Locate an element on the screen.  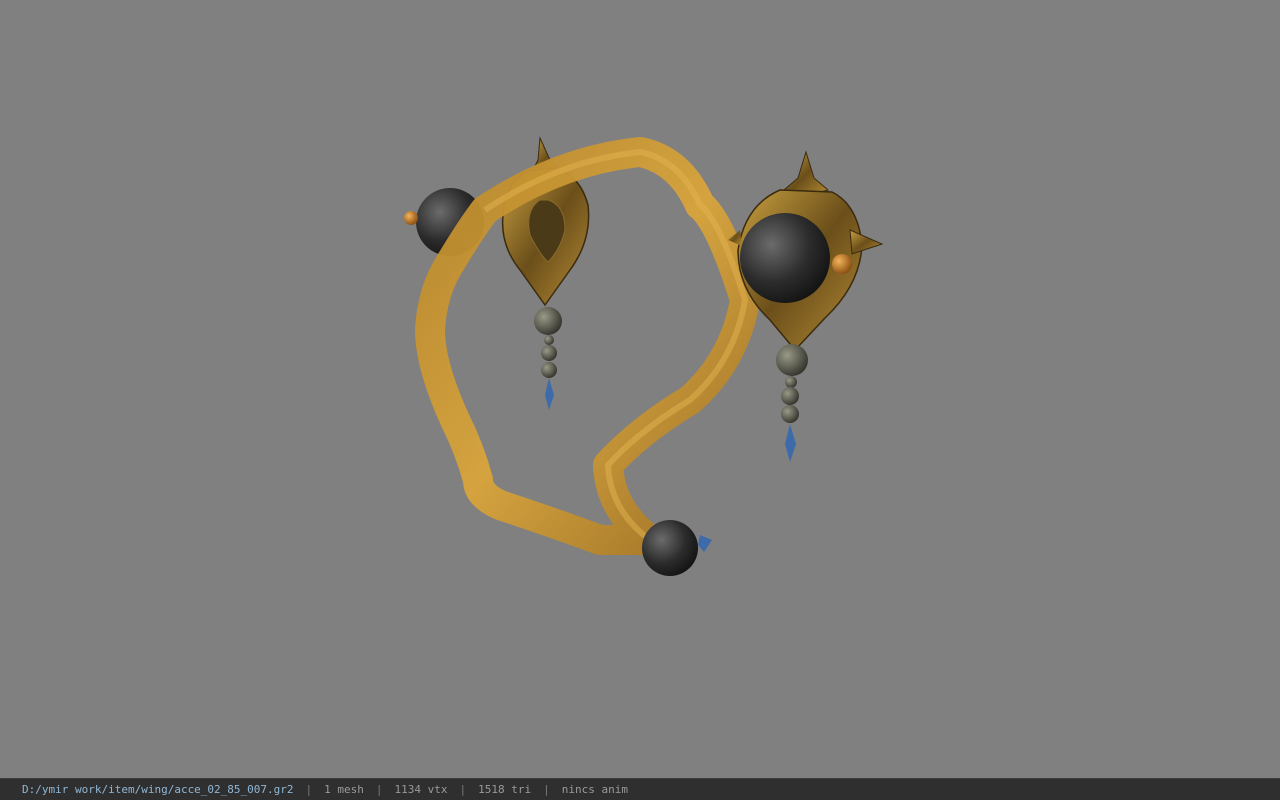
bottom-orb is located at coordinates (677, 548).